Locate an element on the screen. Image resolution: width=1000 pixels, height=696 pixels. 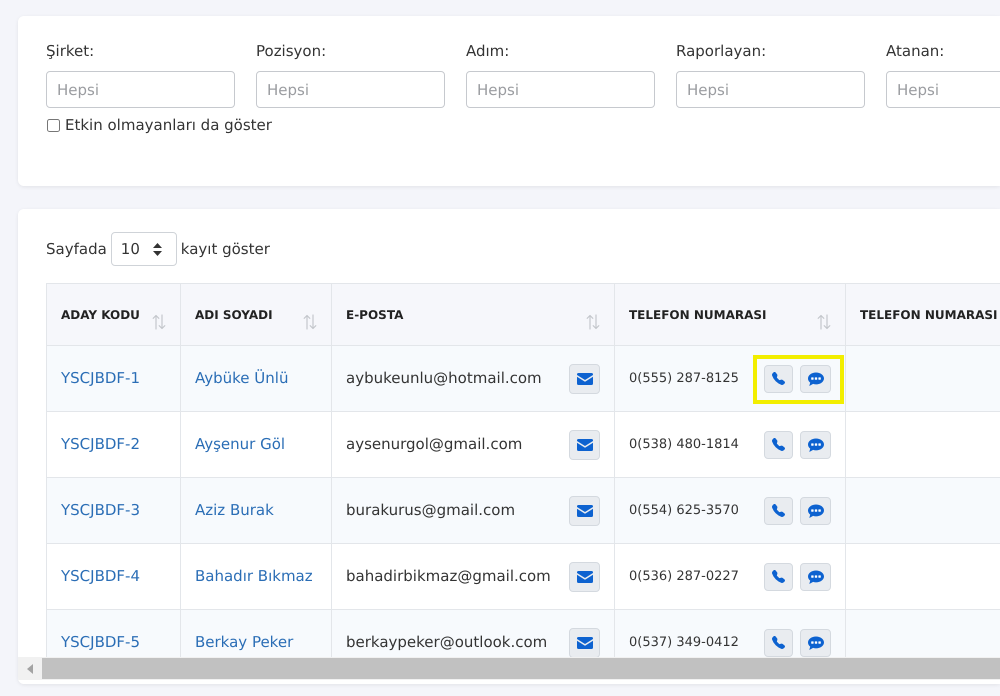
phone-number: 0(554) 625-3570 is located at coordinates (684, 511).